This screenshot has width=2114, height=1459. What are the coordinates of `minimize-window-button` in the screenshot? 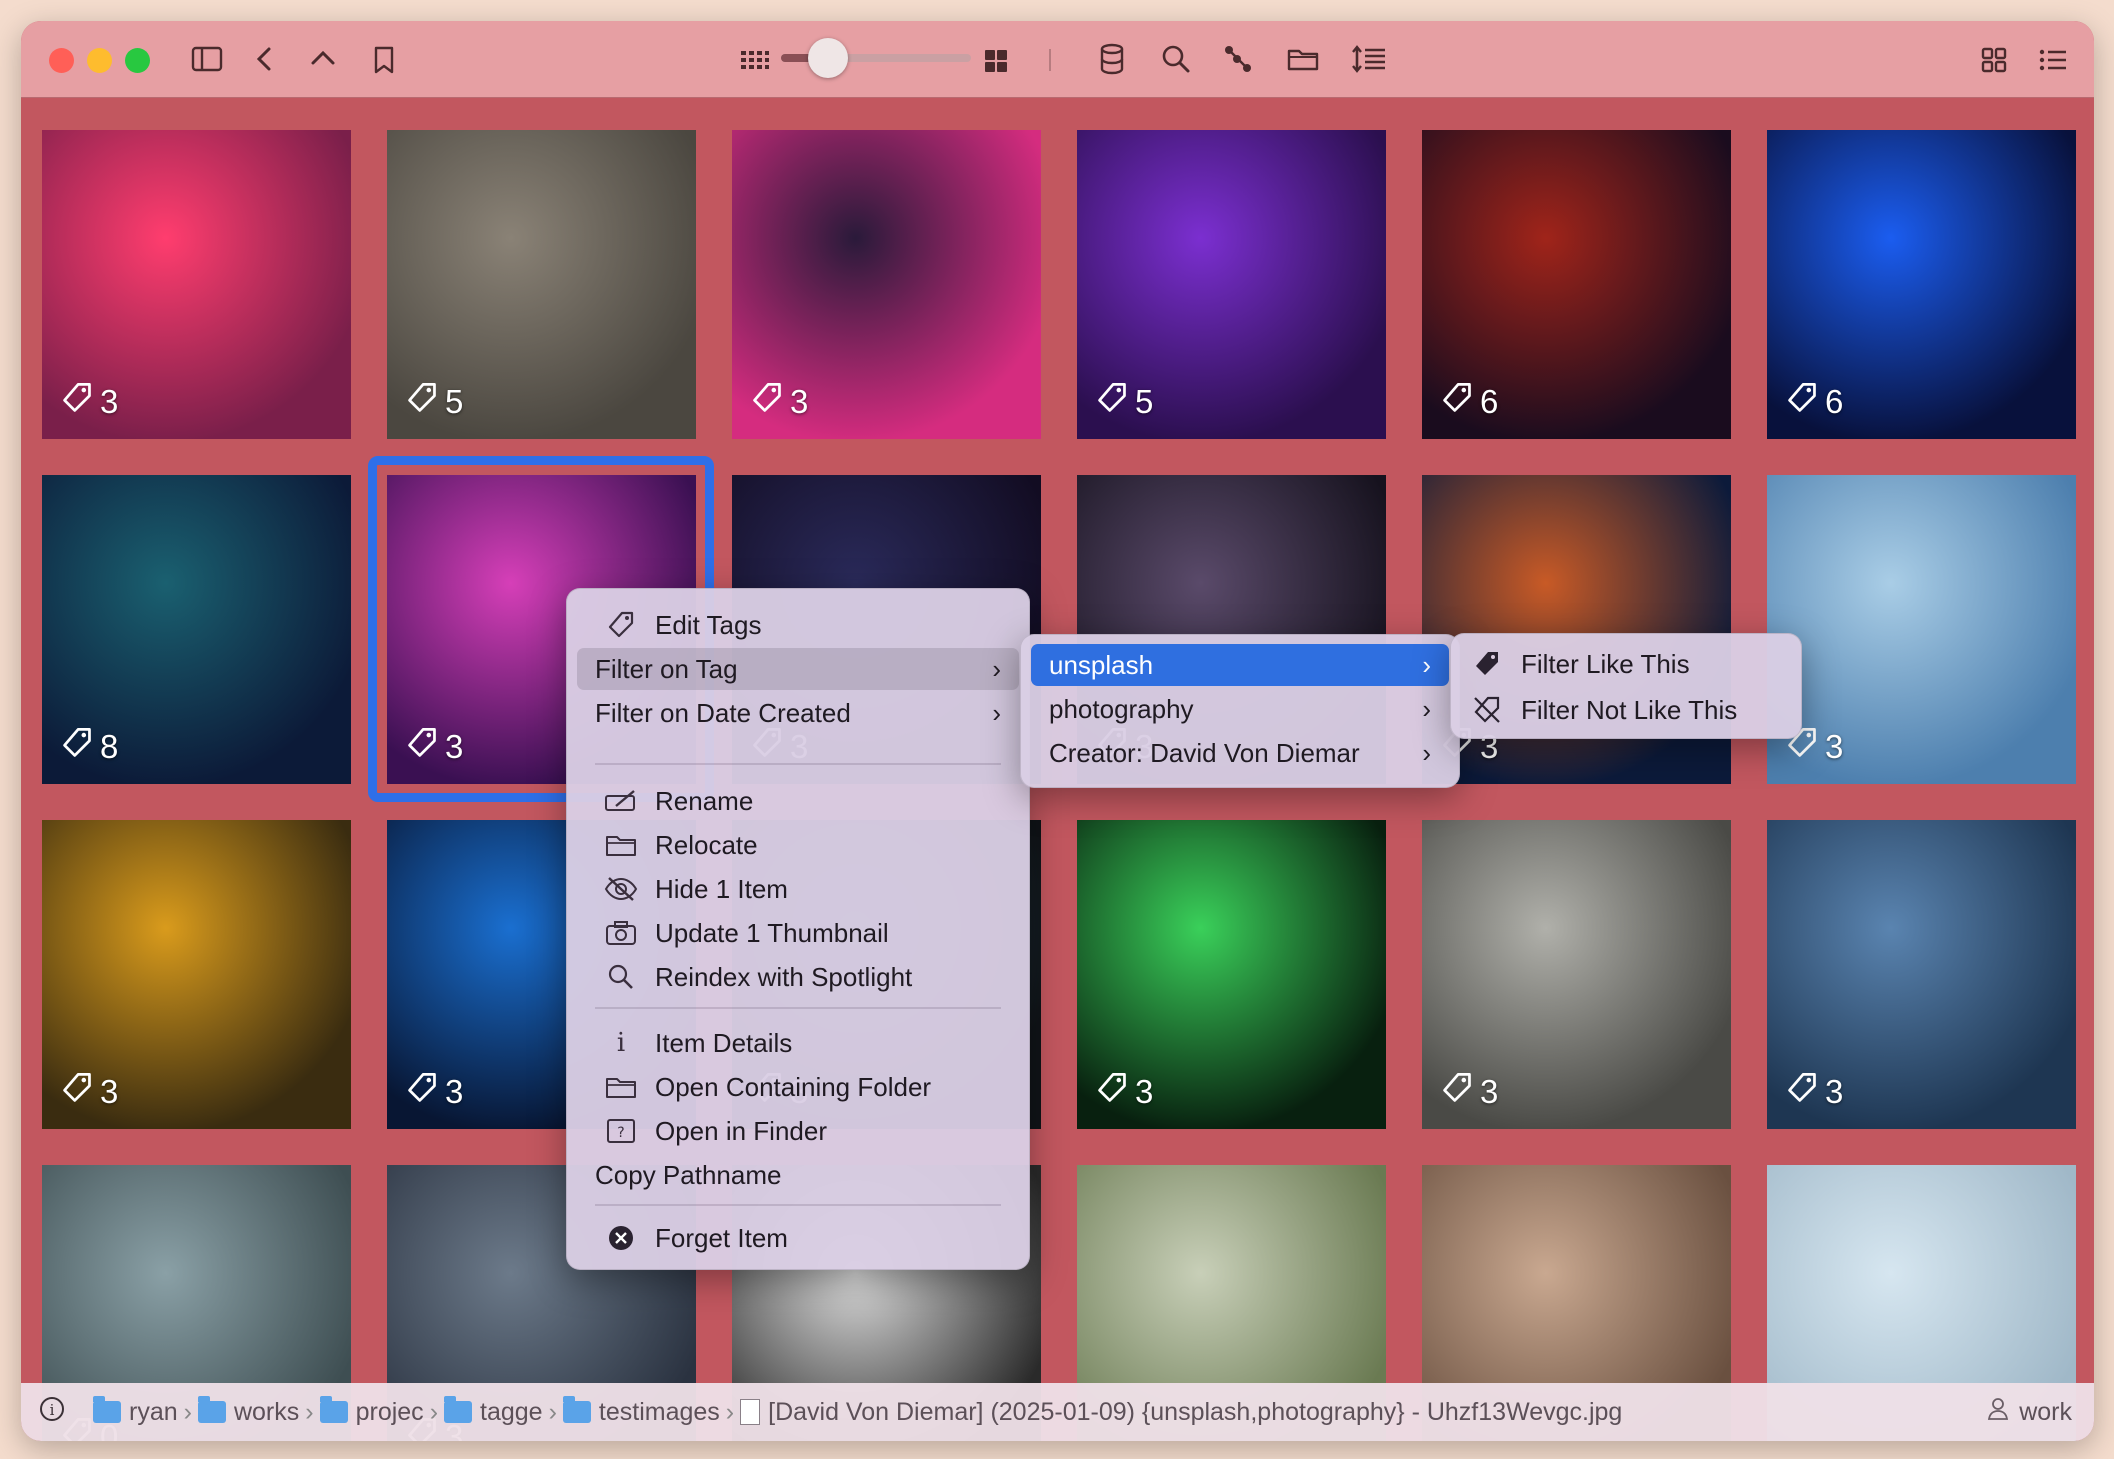 It's located at (99, 60).